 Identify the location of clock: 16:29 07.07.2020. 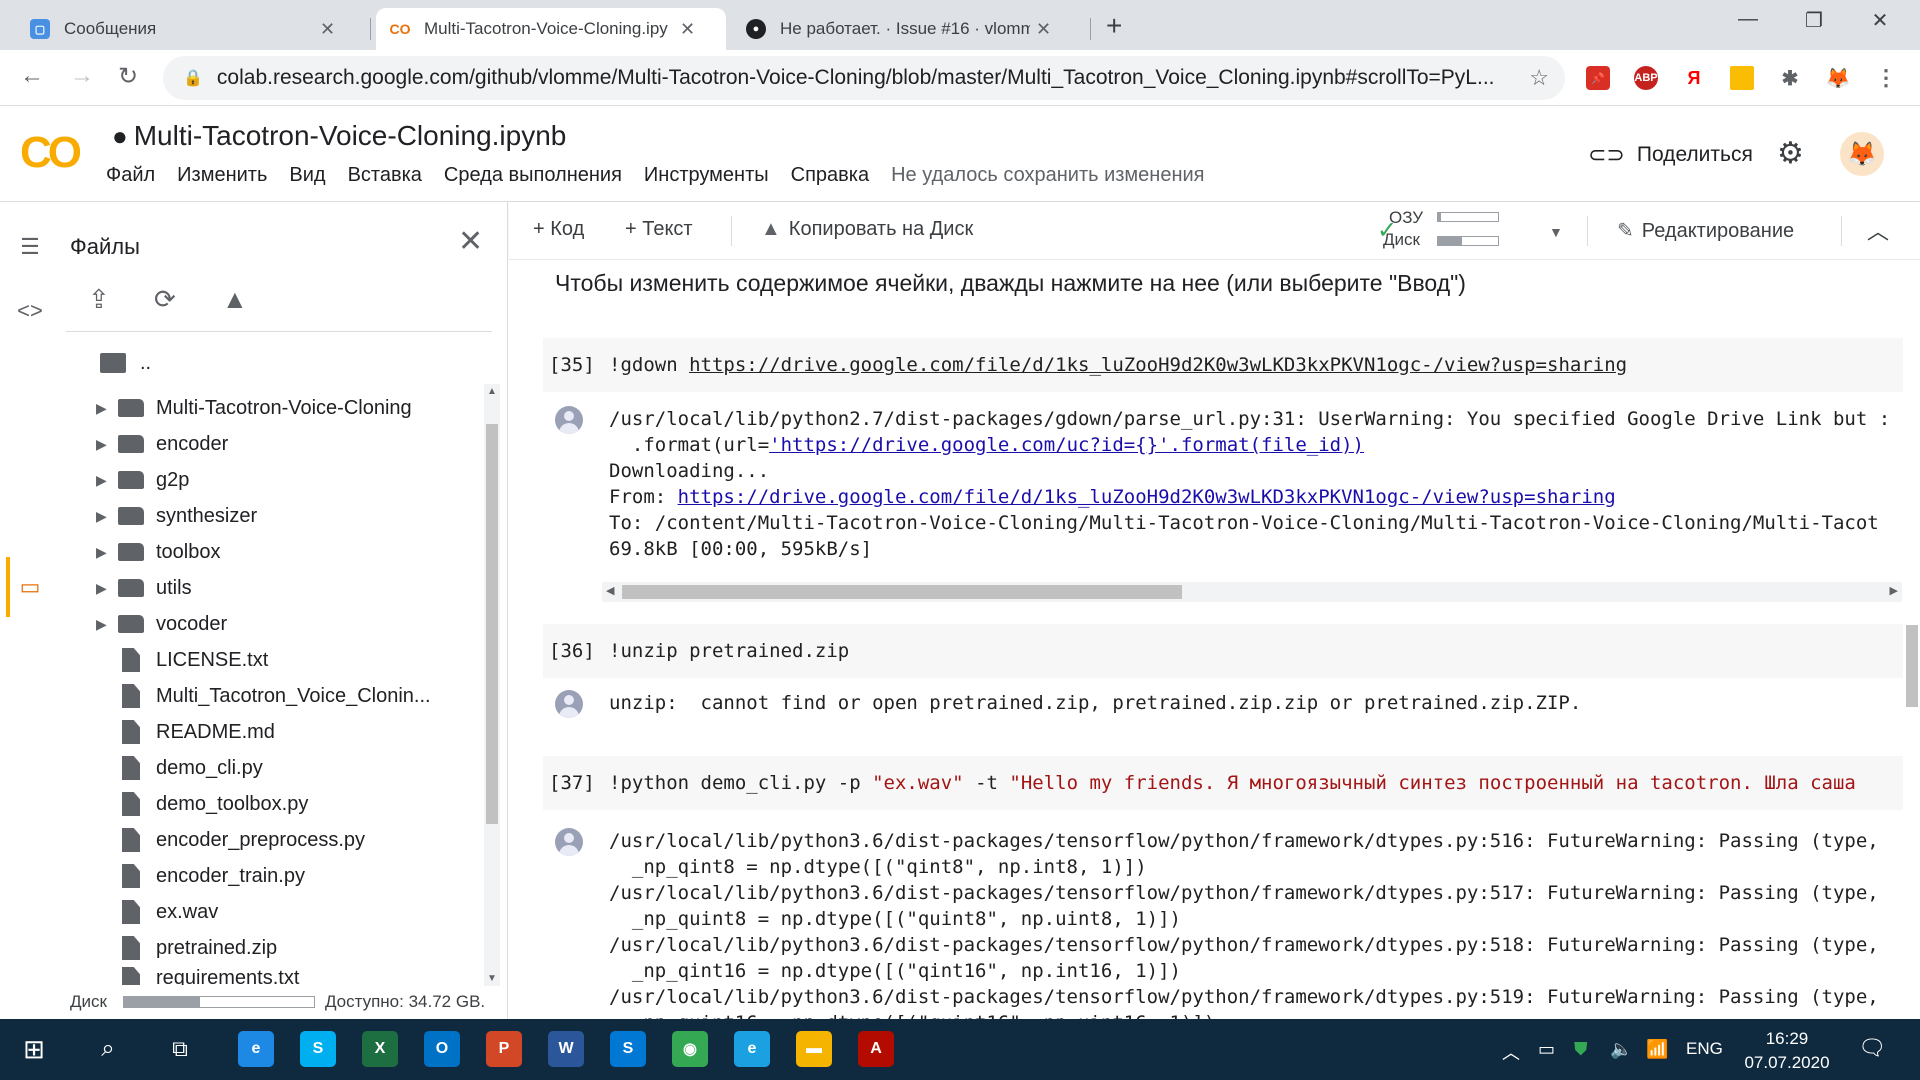
(1787, 1051).